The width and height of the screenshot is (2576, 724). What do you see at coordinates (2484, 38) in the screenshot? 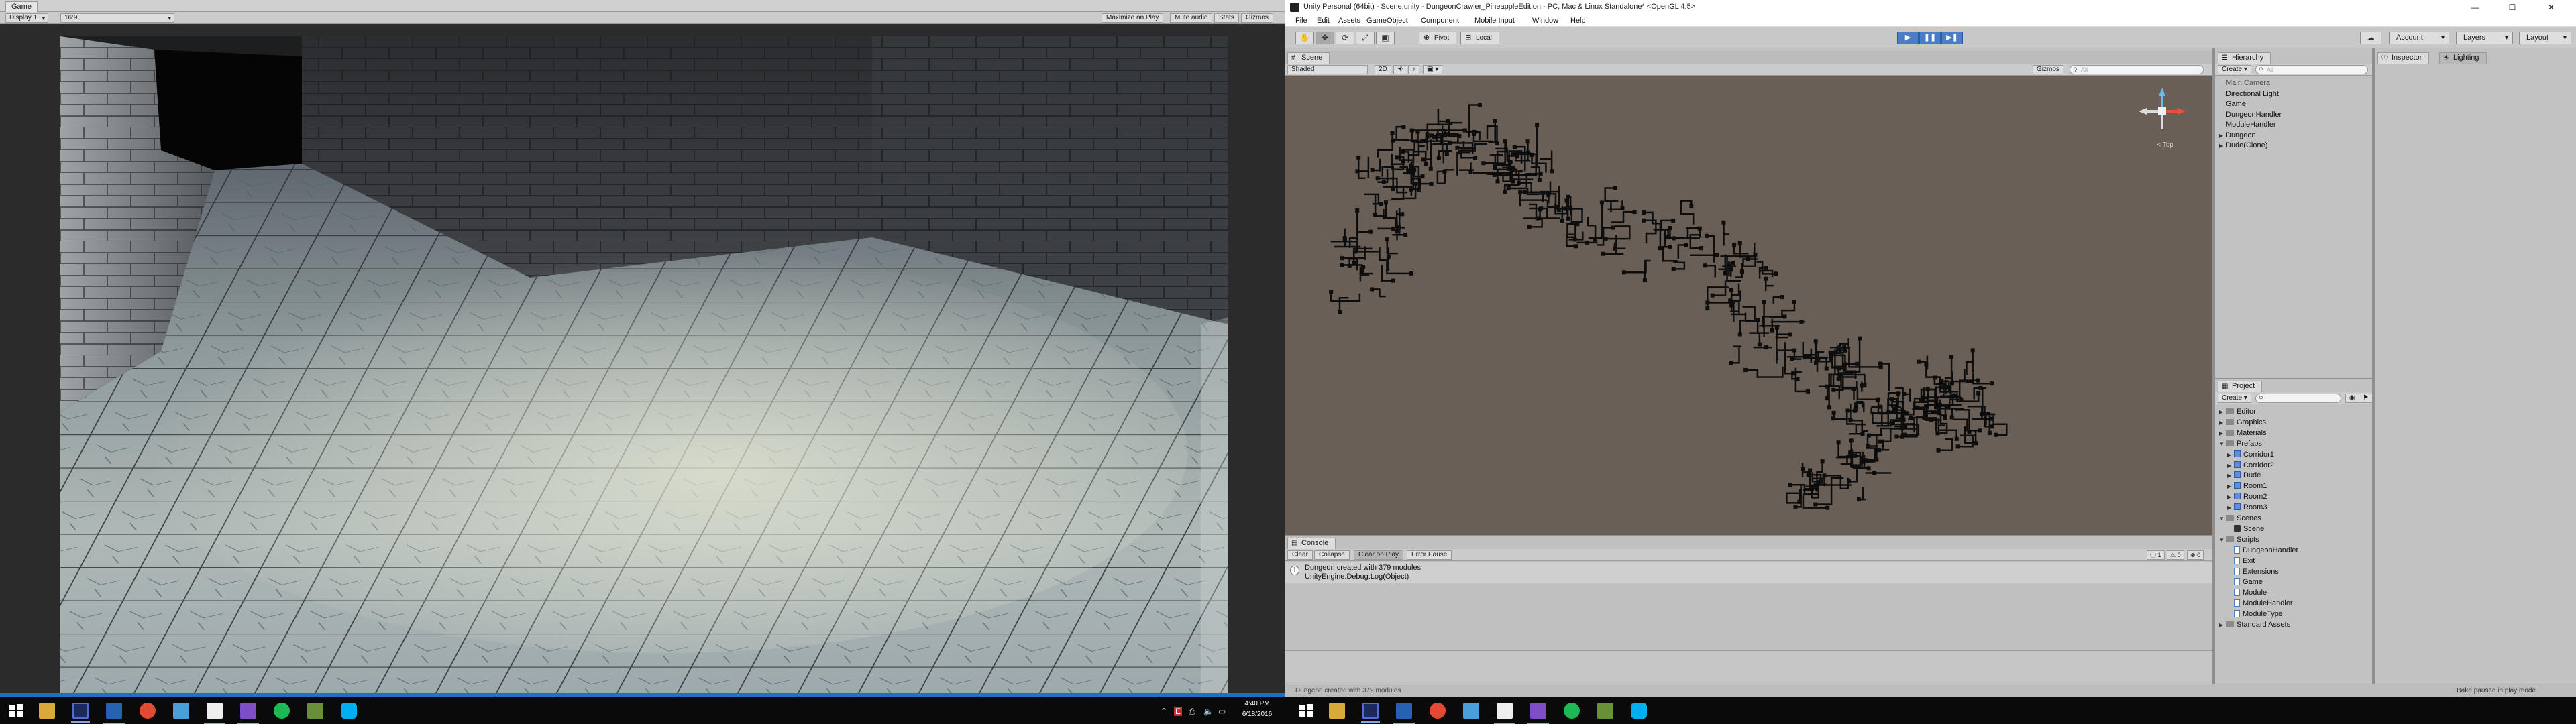
I see `layers-dropdown: Layers` at bounding box center [2484, 38].